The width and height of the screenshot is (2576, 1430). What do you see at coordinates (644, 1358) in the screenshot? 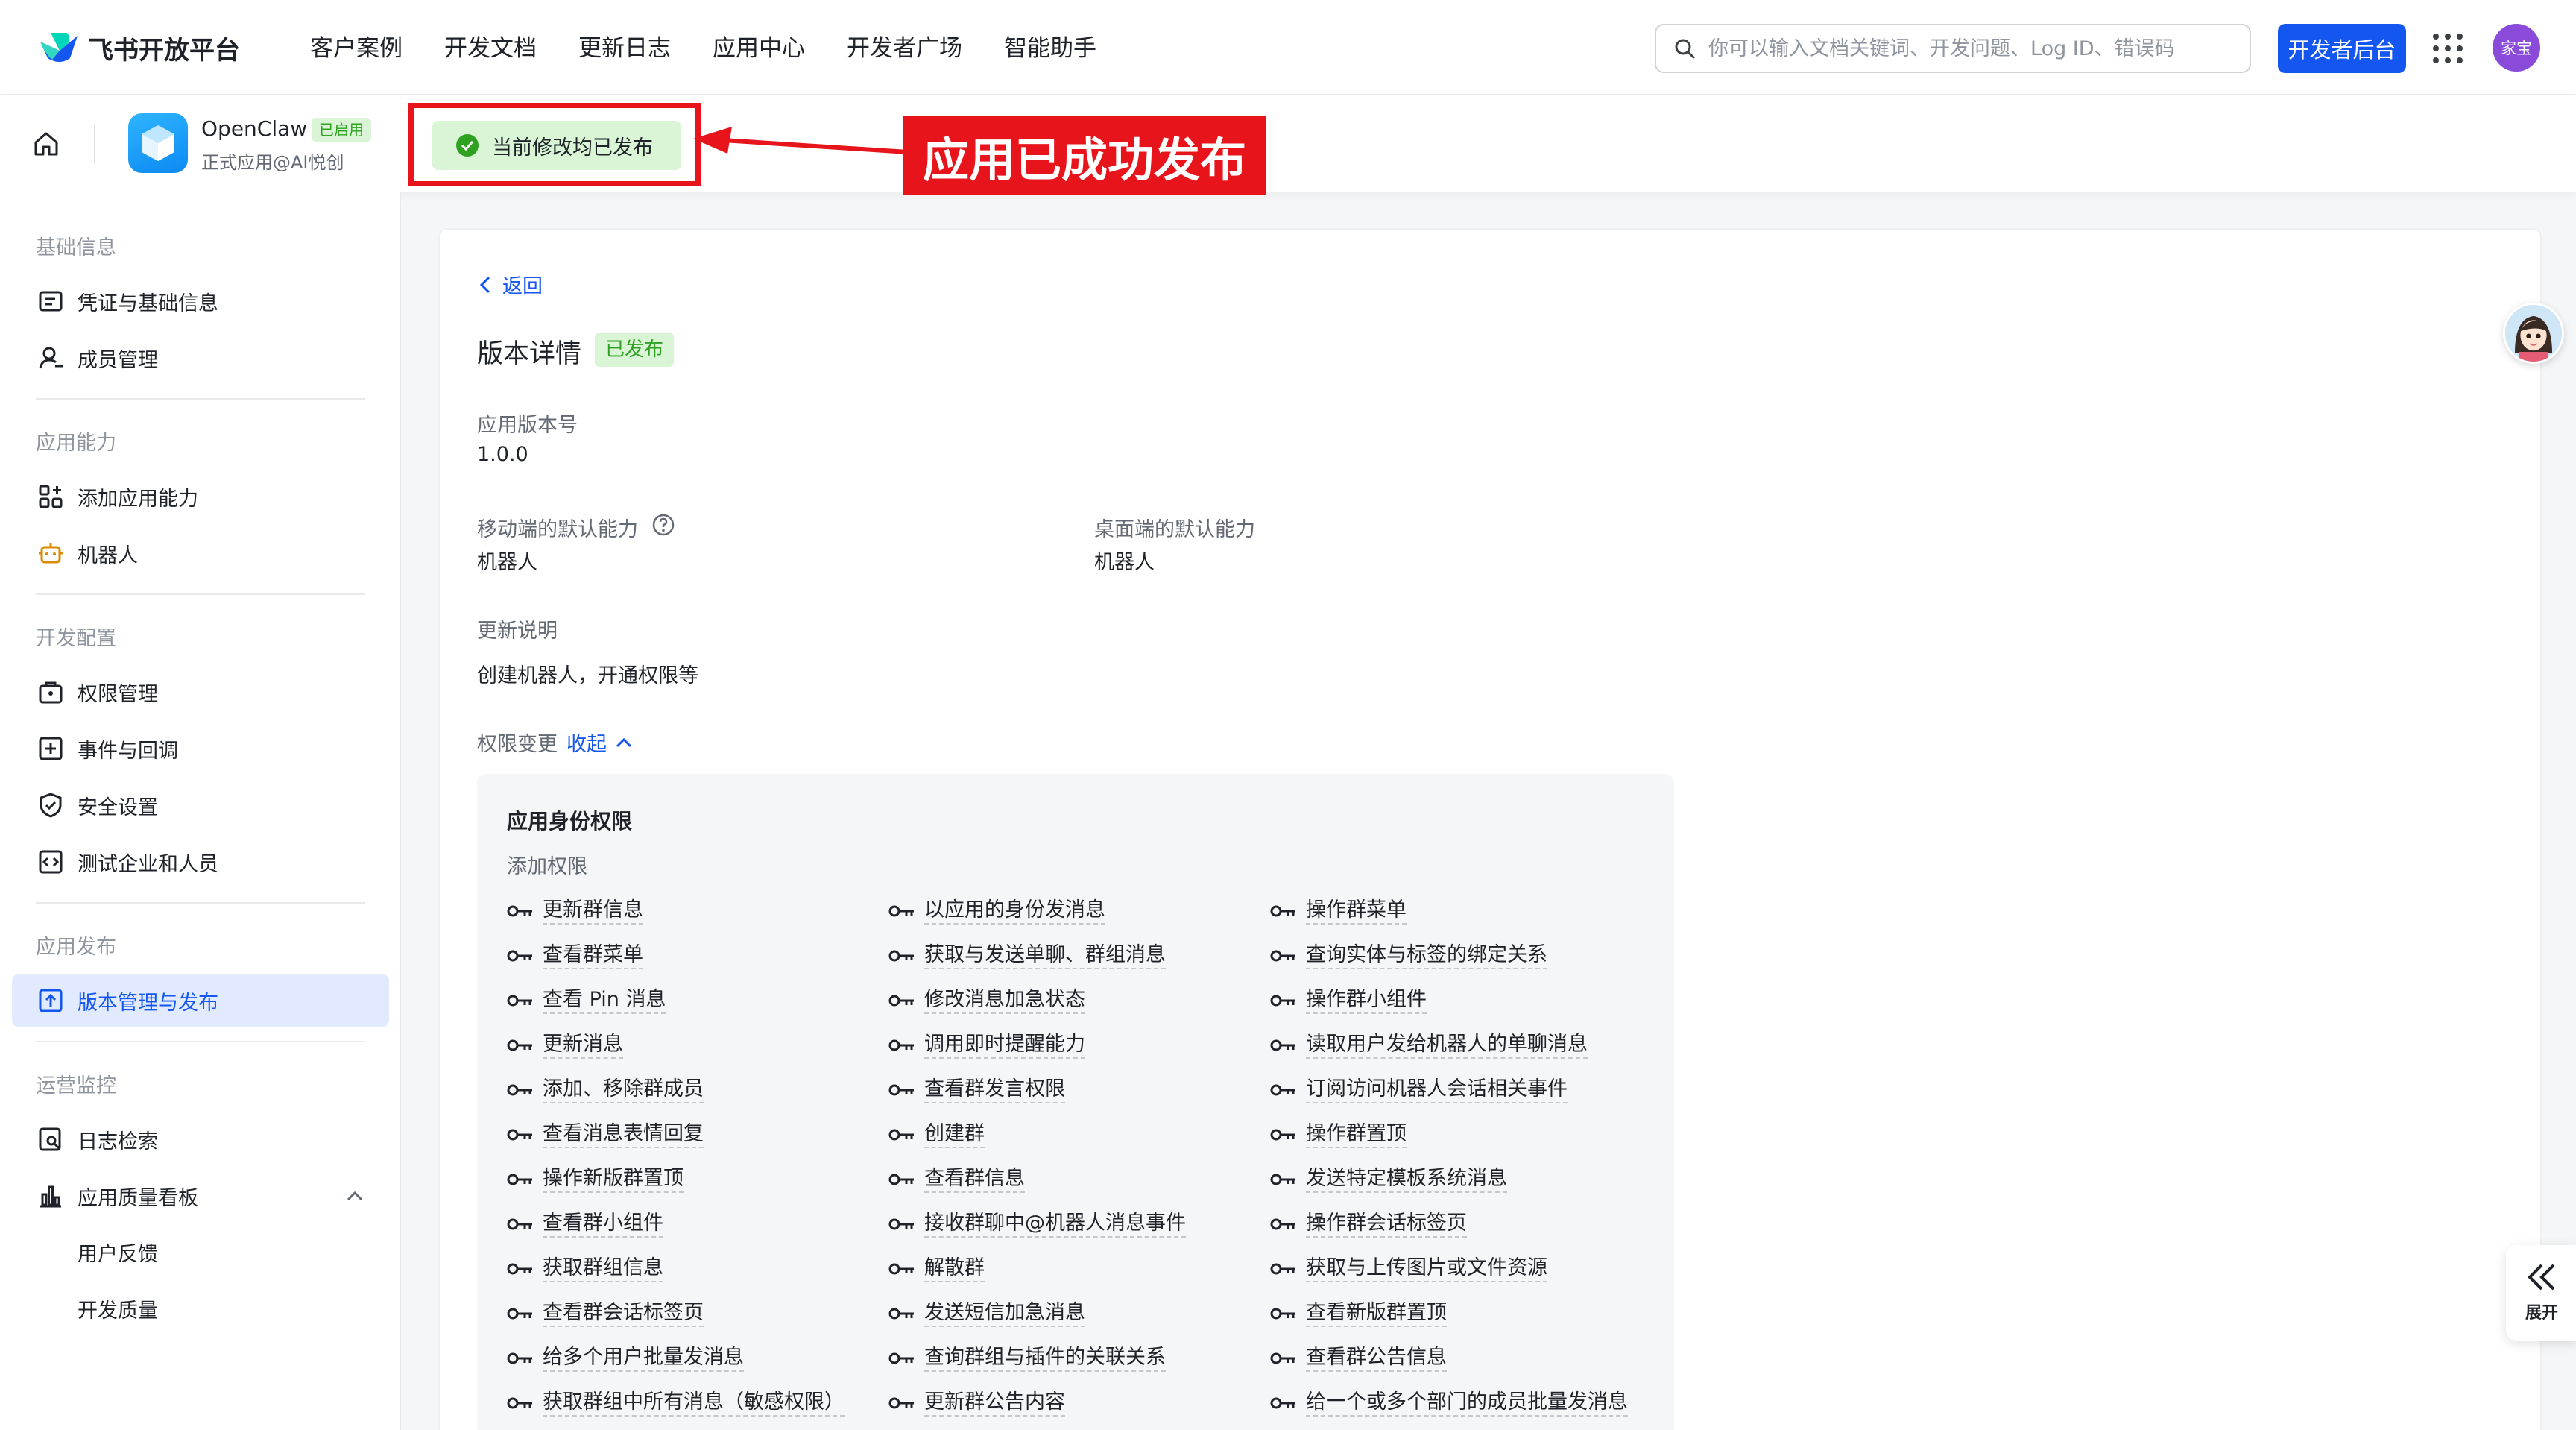
I see `permission-label: 给多个用户批量发消息` at bounding box center [644, 1358].